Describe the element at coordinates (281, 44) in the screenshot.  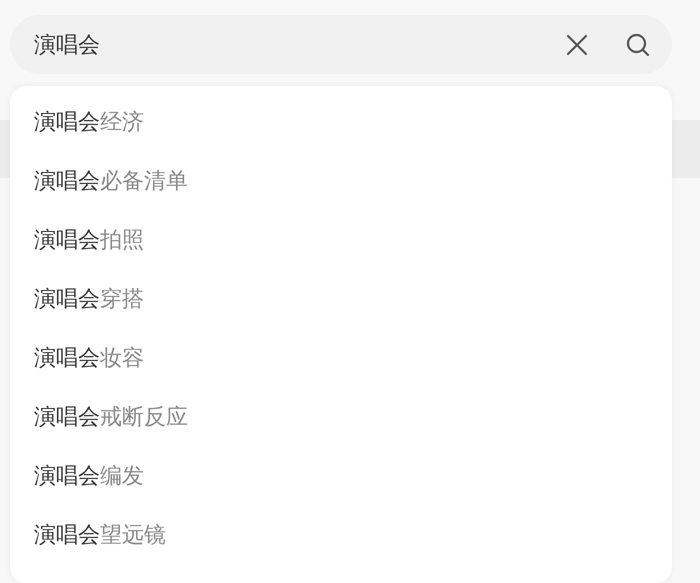
I see `search-input: 演唱会` at that location.